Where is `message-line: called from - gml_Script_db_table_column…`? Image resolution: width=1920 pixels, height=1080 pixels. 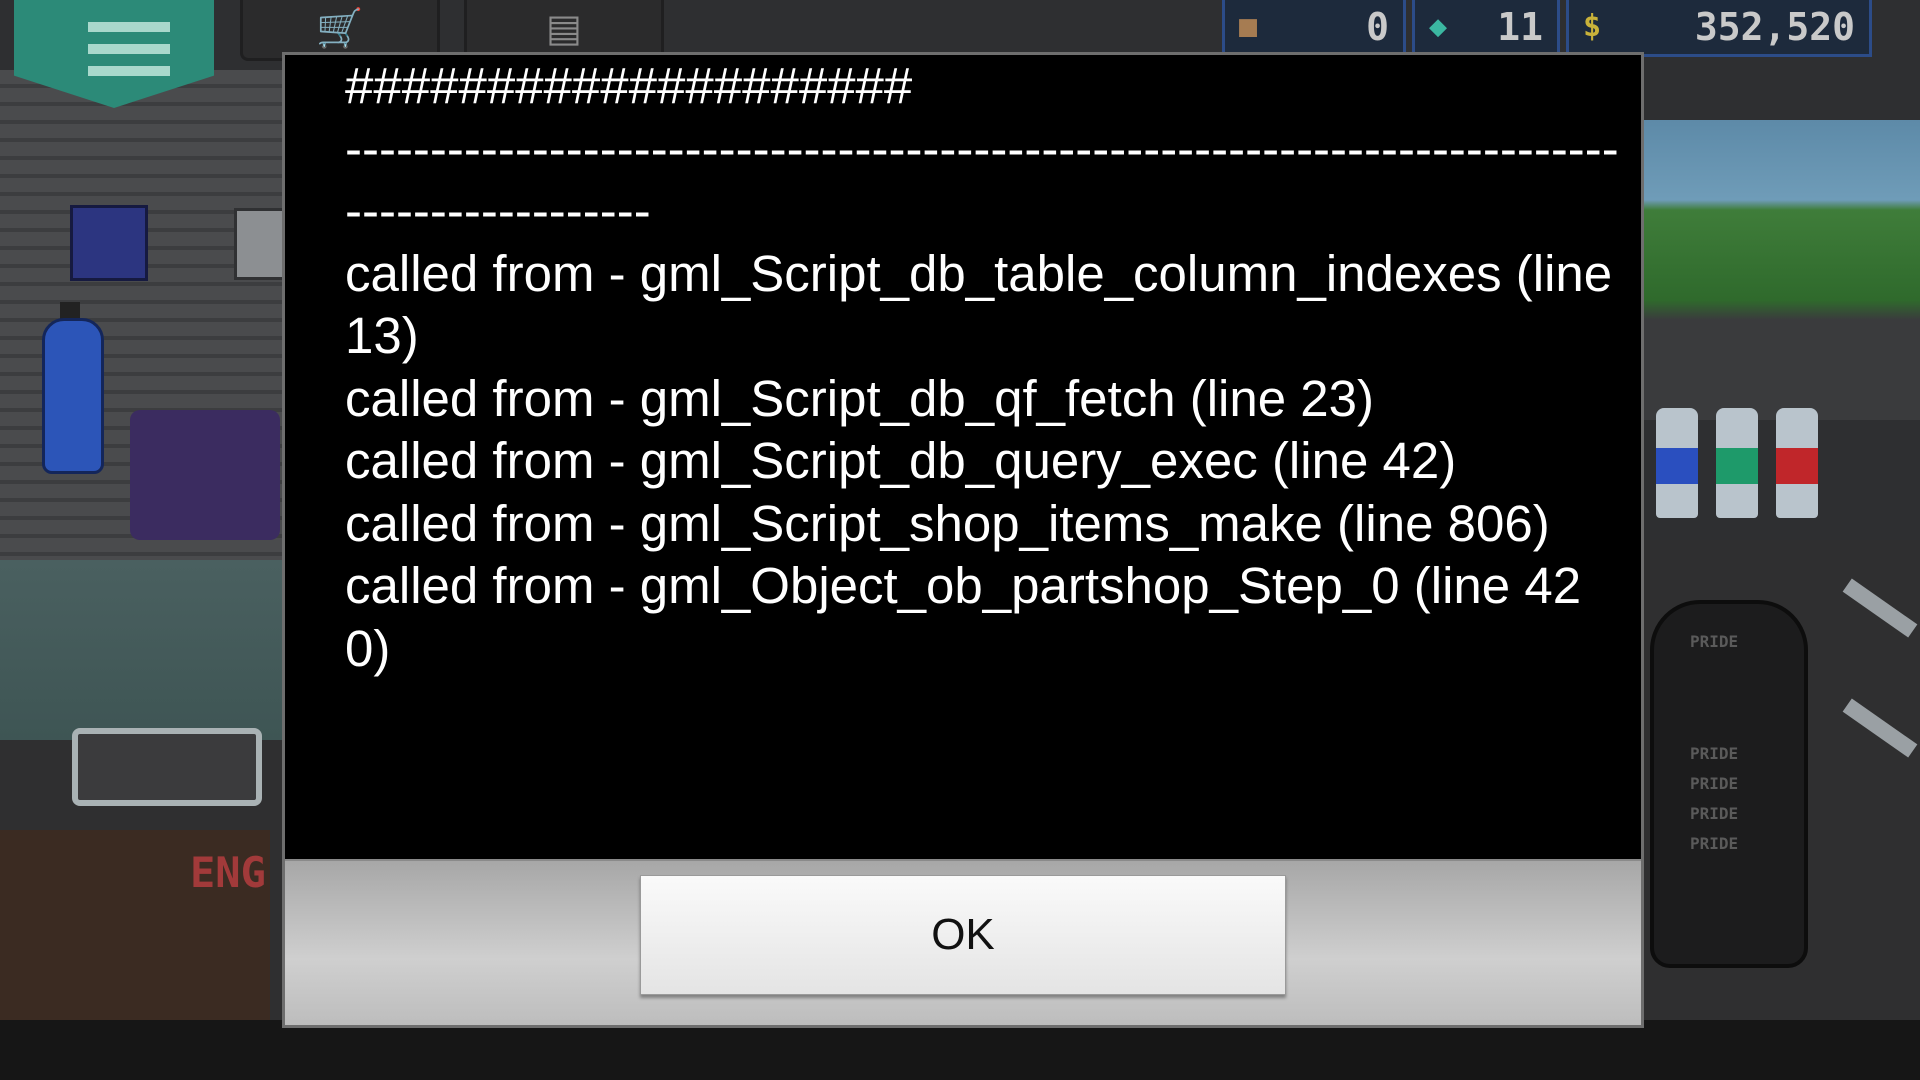
message-line: called from - gml_Script_db_table_column… is located at coordinates (986, 304).